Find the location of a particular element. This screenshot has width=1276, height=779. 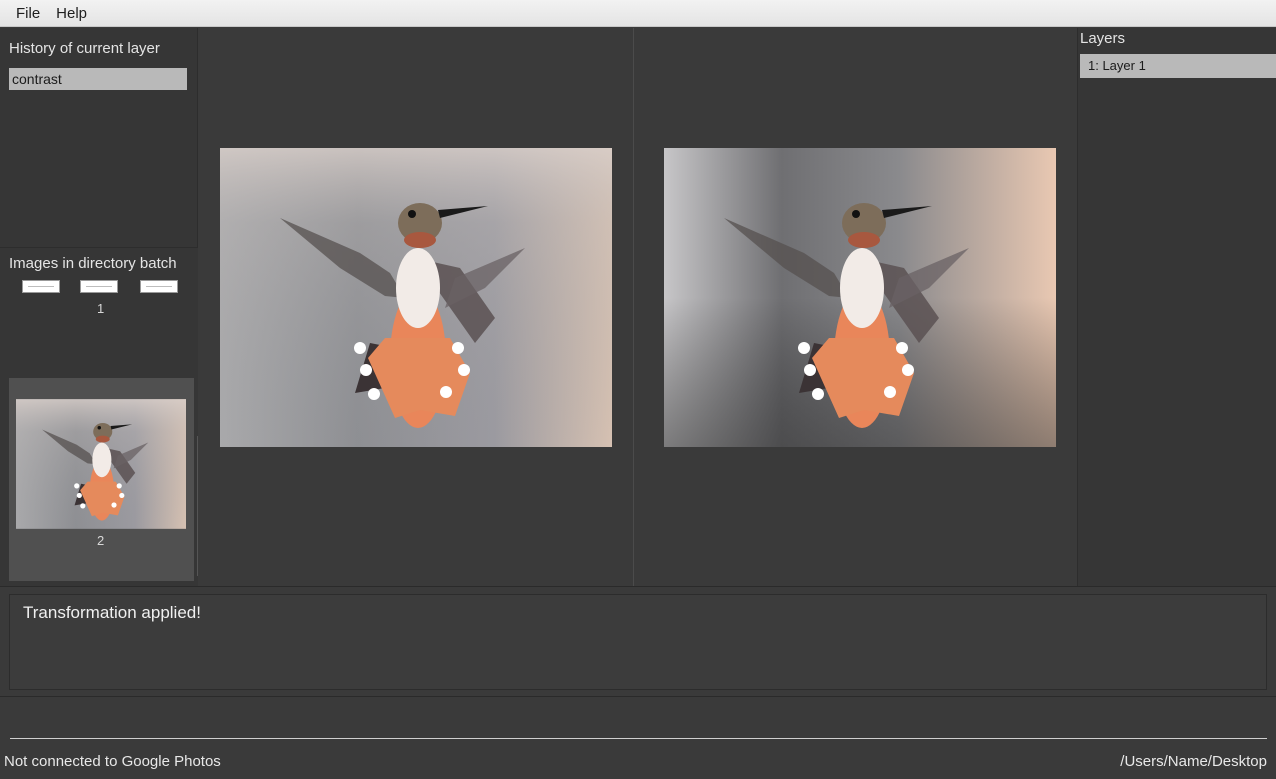

menu-help: Help is located at coordinates (71, 13).